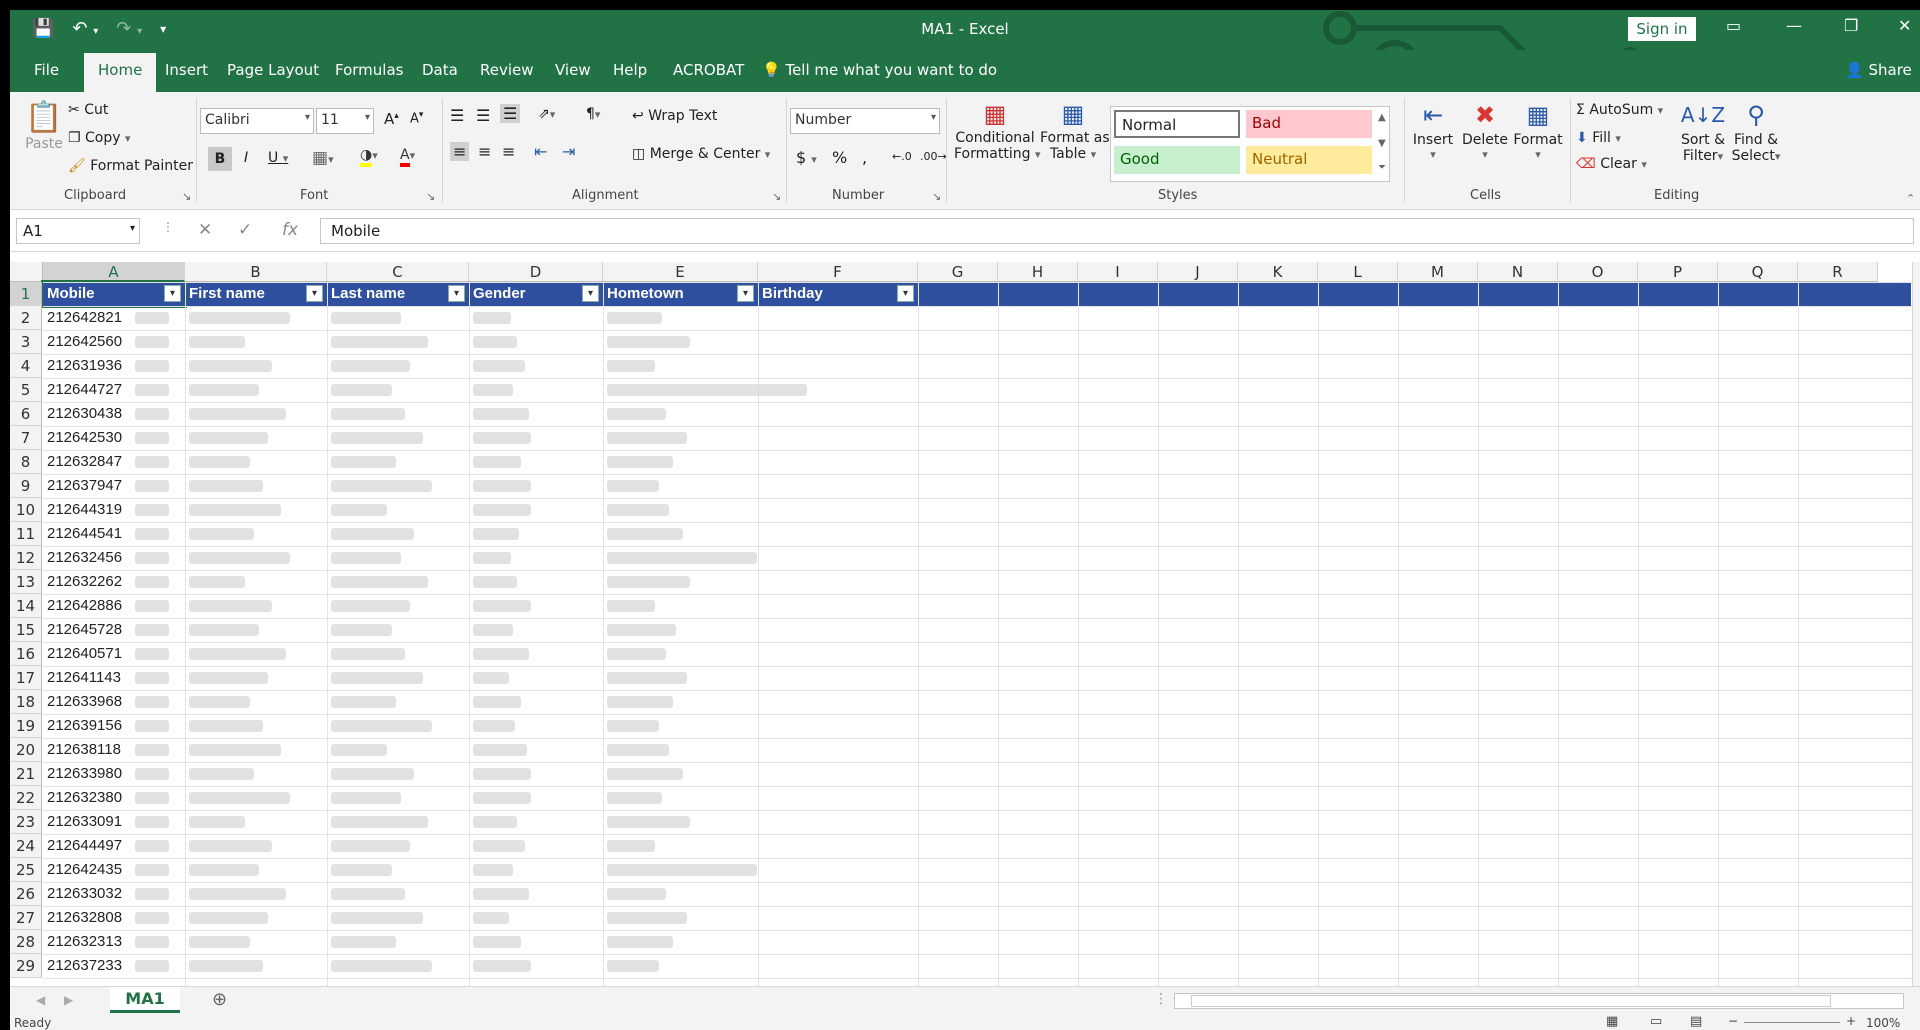 This screenshot has height=1030, width=1920. What do you see at coordinates (26, 654) in the screenshot?
I see `row-header: 16` at bounding box center [26, 654].